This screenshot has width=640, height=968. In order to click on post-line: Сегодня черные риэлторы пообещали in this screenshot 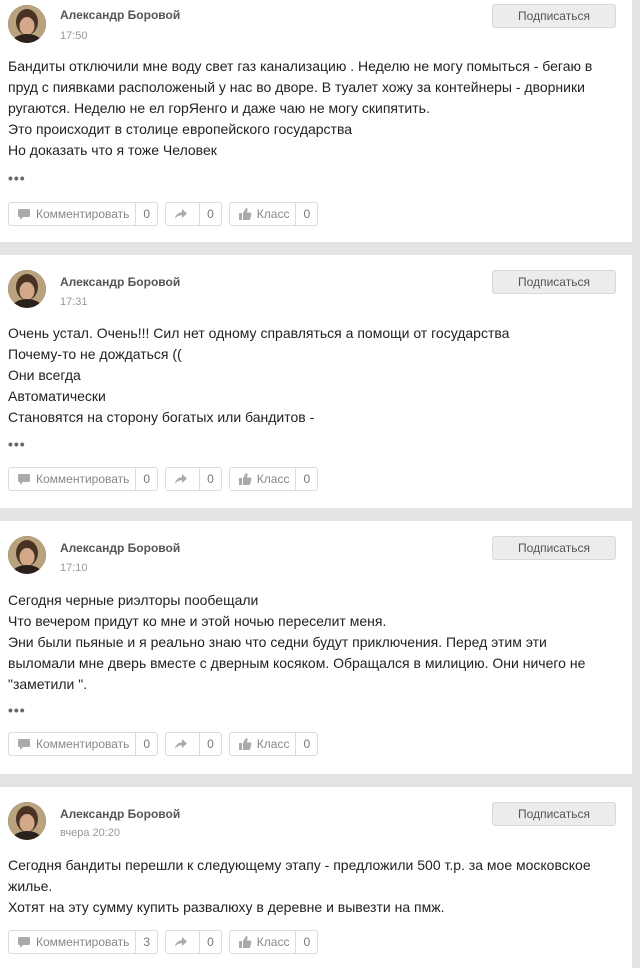, I will do `click(133, 600)`.